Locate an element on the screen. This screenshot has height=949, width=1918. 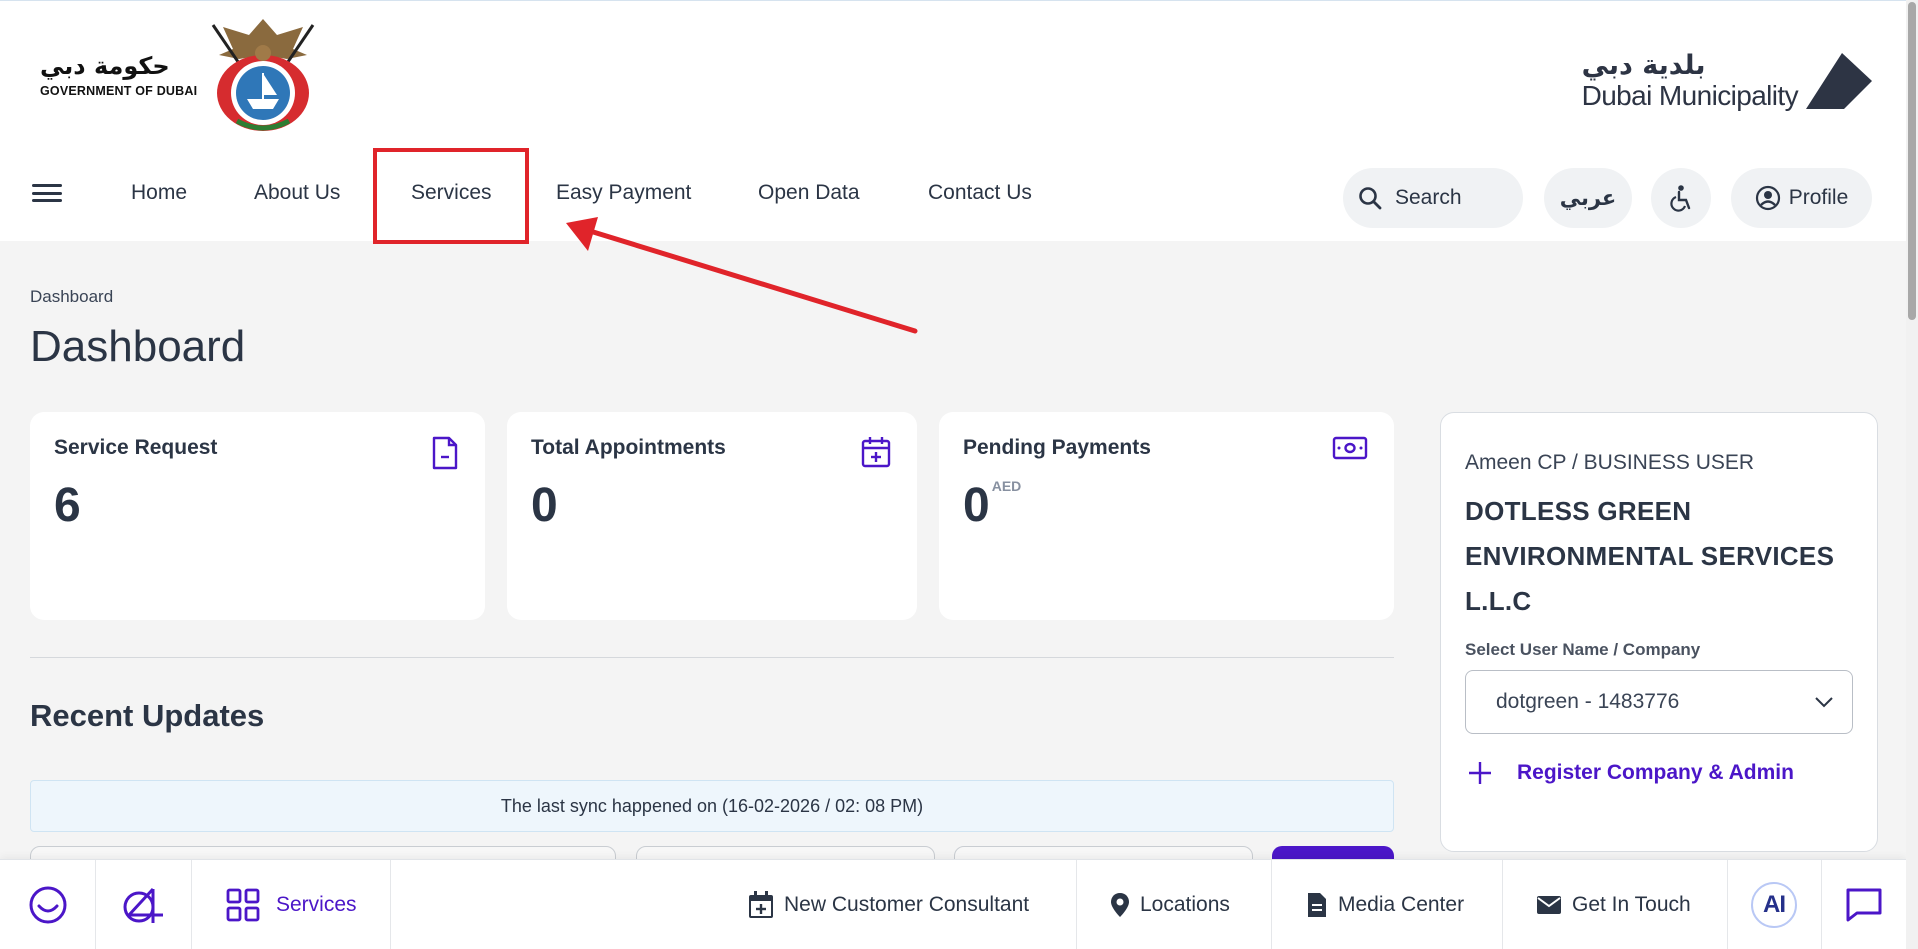
nav-open-data: Open Data is located at coordinates (809, 193).